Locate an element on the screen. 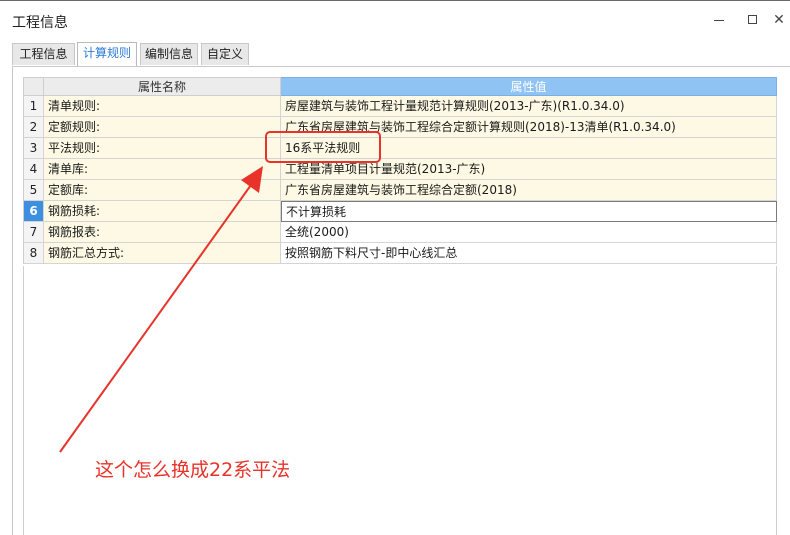 The width and height of the screenshot is (790, 535). annotation-arrow-line is located at coordinates (158, 315).